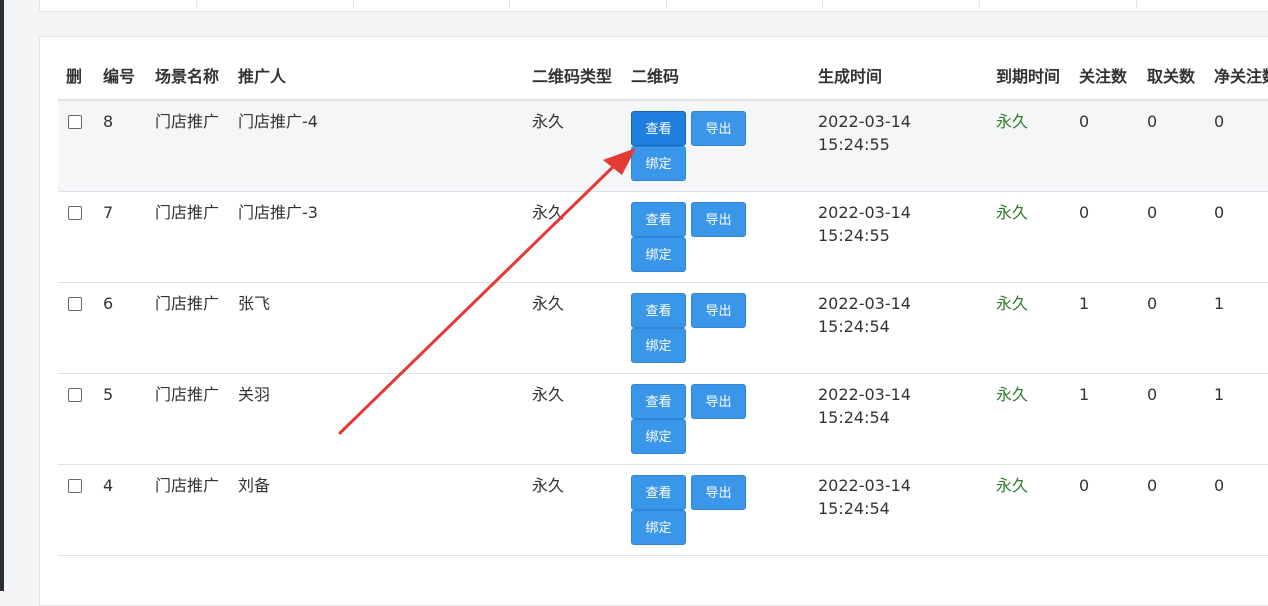  What do you see at coordinates (377, 69) in the screenshot?
I see `col-promoter: 推广人` at bounding box center [377, 69].